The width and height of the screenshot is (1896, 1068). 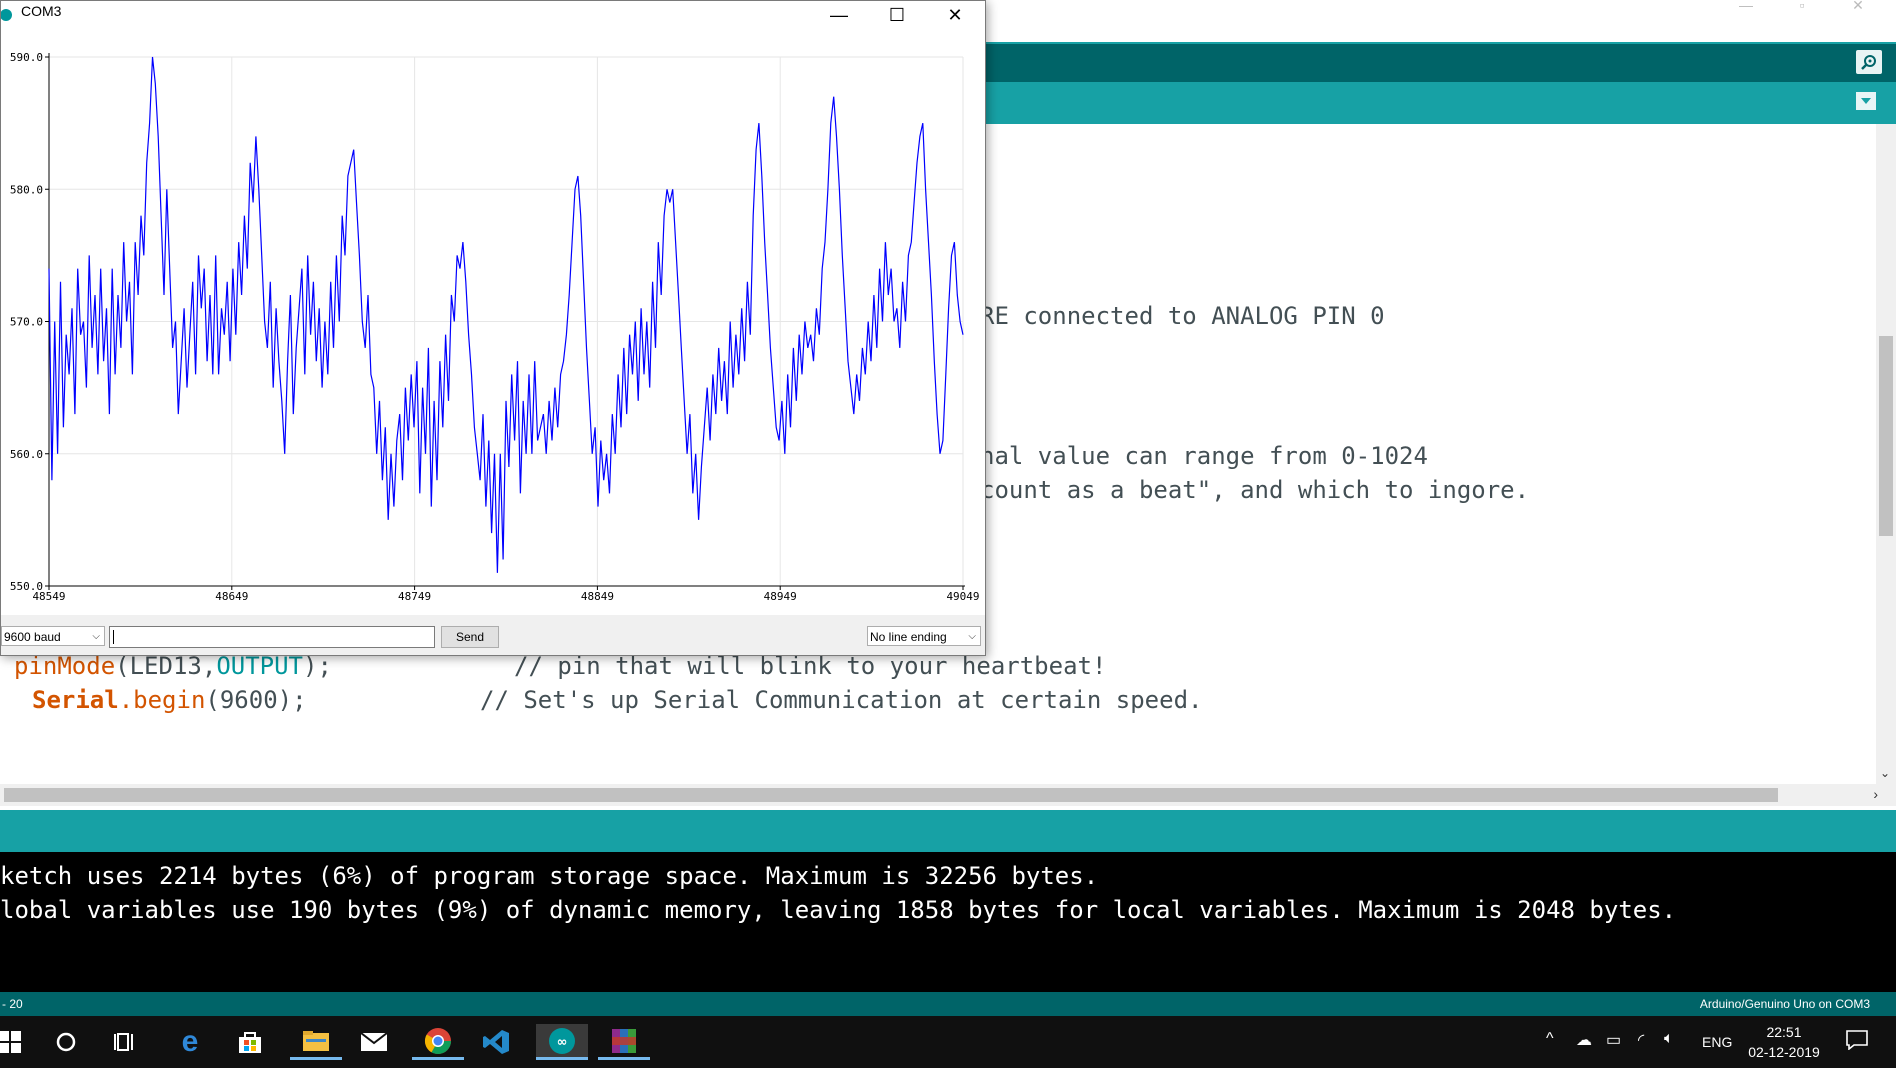 I want to click on code-token: (LED13,, so click(x=166, y=666).